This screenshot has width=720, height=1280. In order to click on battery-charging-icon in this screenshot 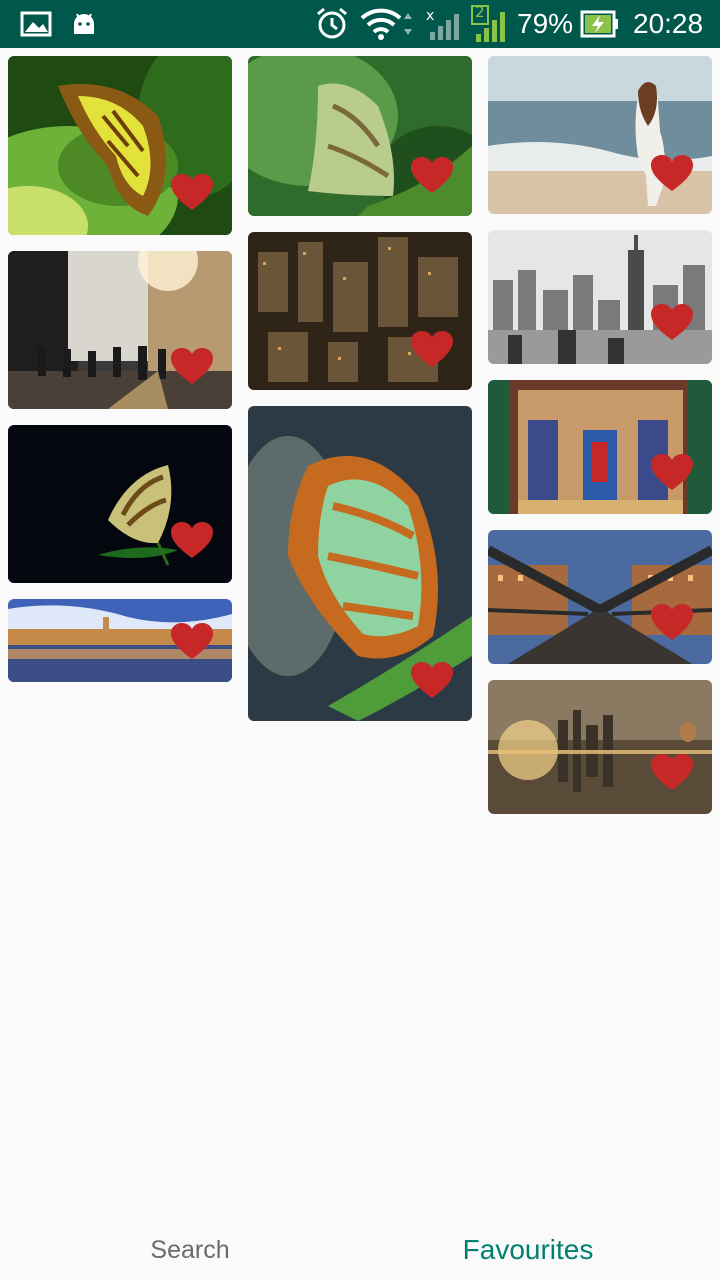, I will do `click(600, 24)`.